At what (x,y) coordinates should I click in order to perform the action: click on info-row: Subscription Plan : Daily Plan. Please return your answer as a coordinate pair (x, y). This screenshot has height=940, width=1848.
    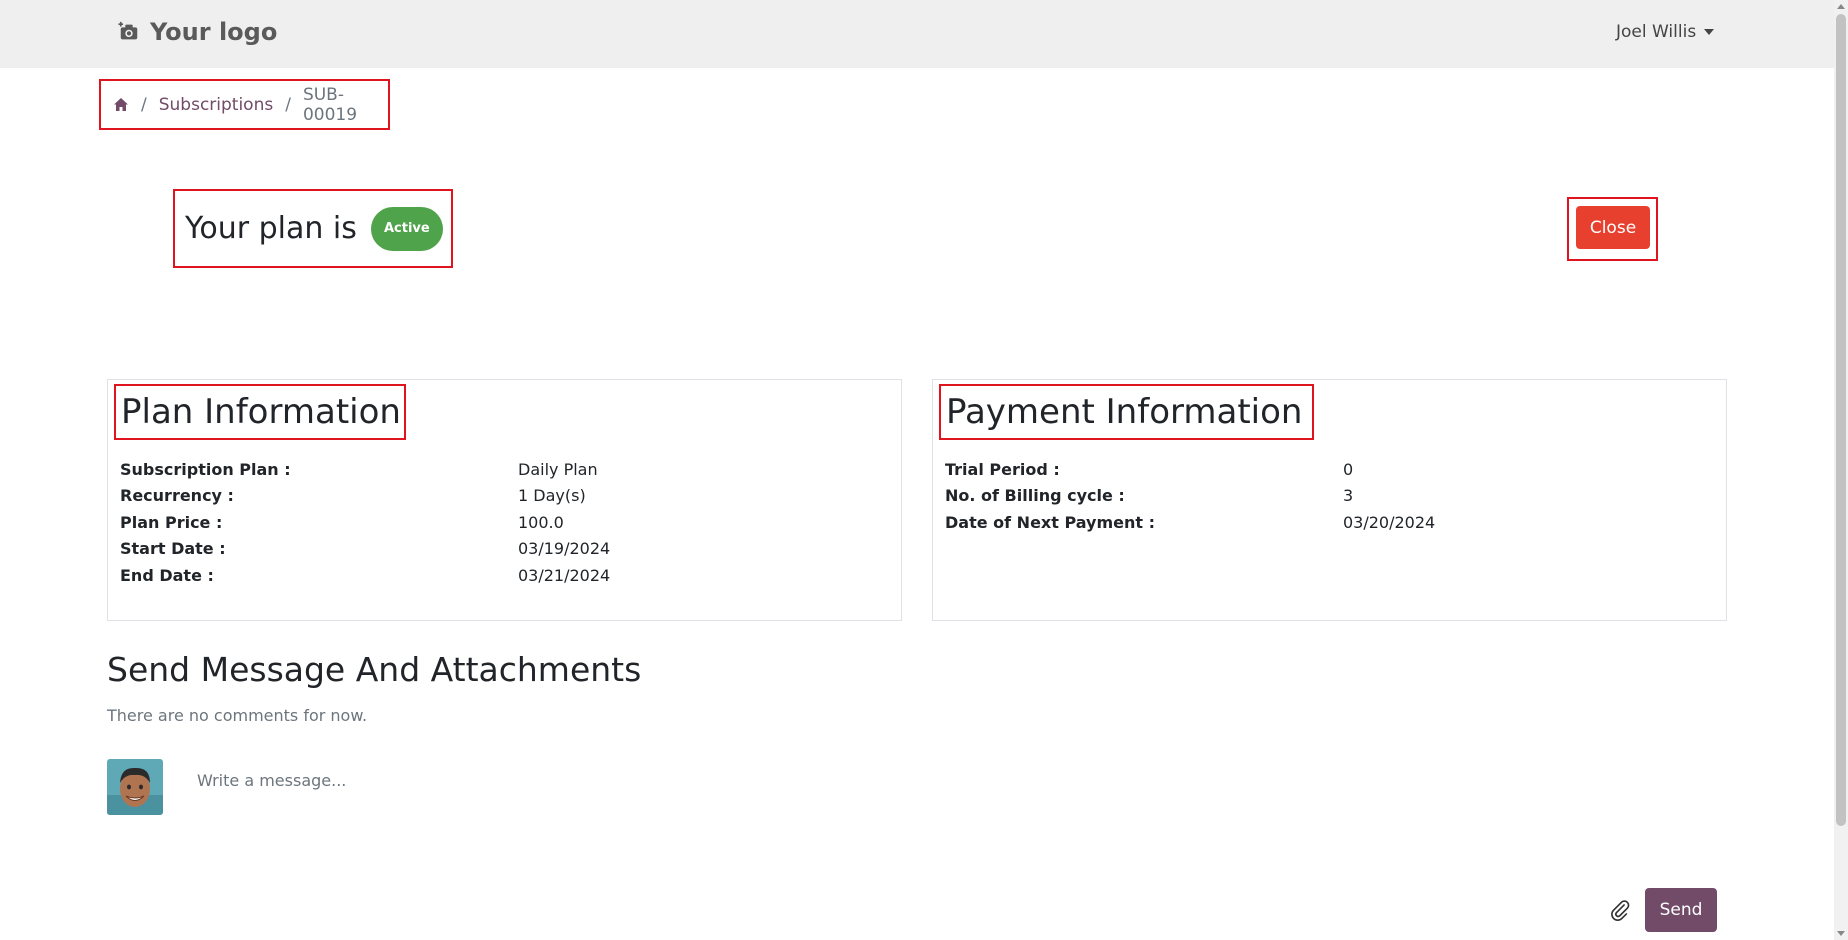
    Looking at the image, I should click on (505, 469).